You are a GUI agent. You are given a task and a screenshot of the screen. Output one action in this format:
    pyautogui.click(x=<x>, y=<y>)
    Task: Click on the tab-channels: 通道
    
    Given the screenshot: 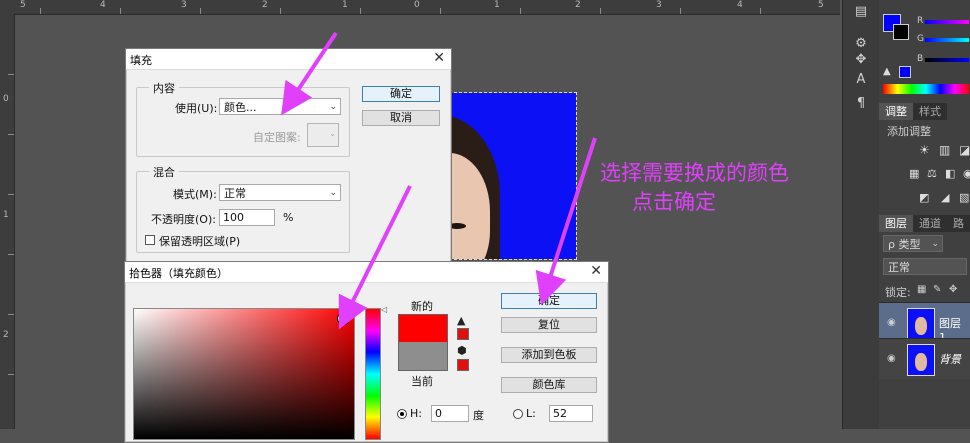 What is the action you would take?
    pyautogui.click(x=930, y=223)
    